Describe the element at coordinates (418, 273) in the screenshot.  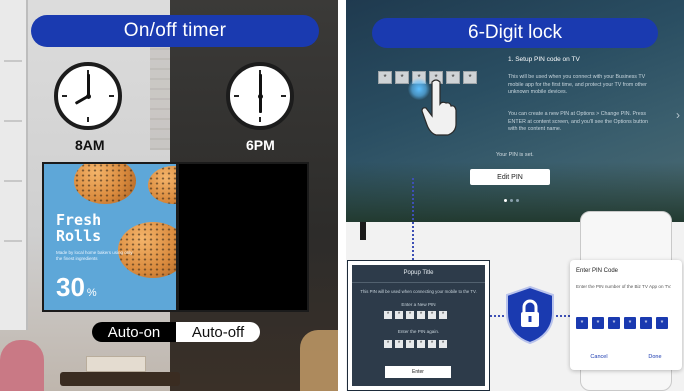
I see `popup-title: Popup Title` at that location.